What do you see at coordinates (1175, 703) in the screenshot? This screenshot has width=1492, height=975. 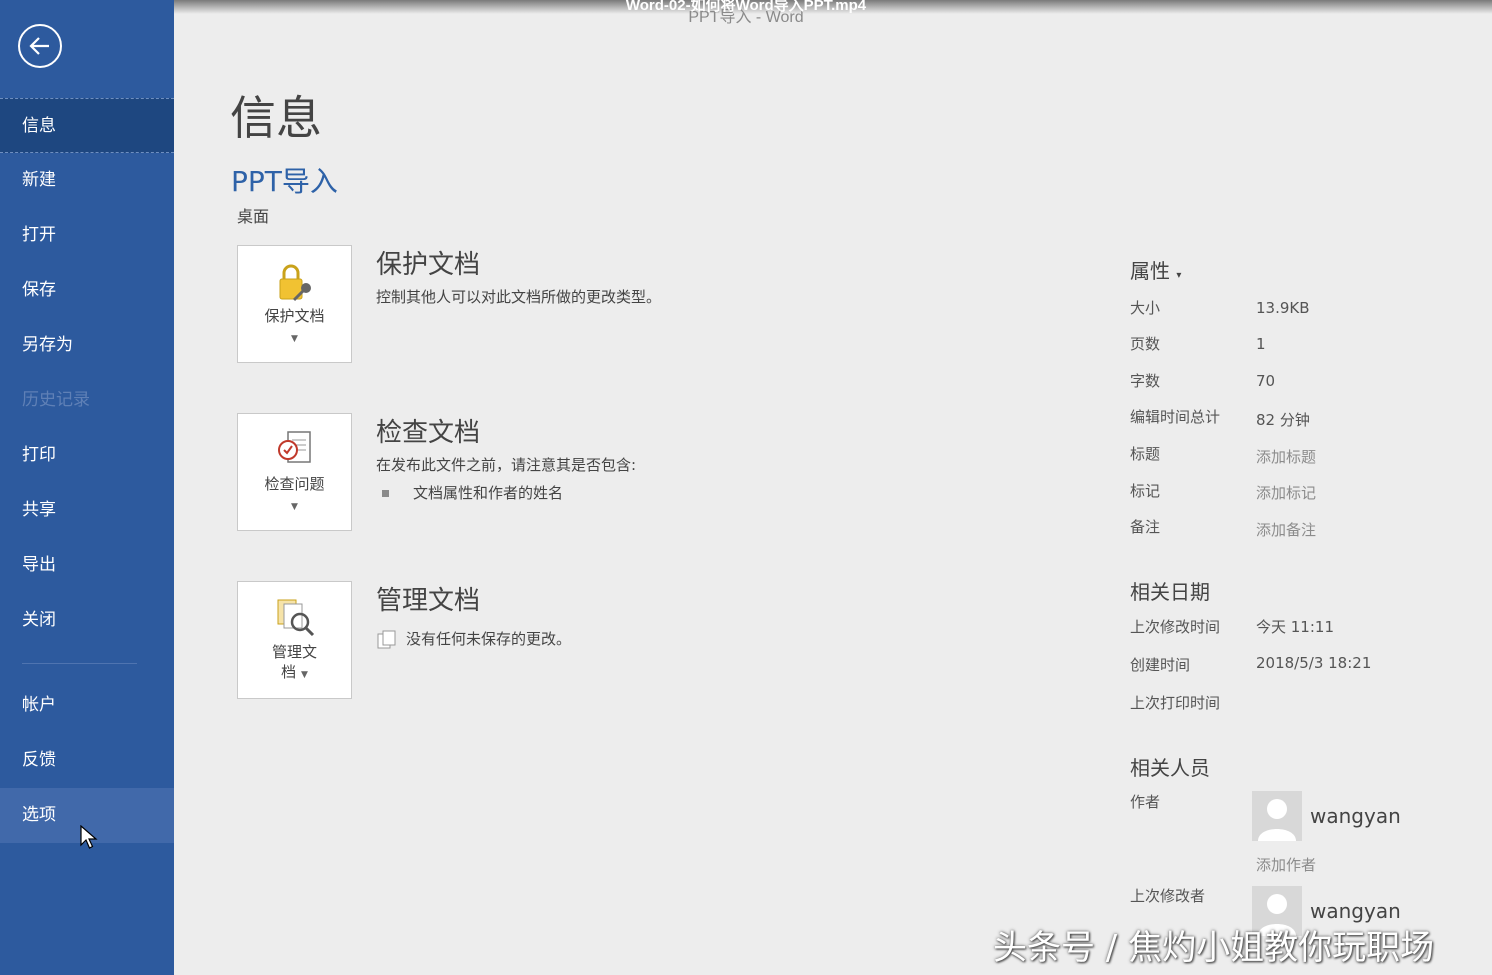 I see `date-label-printed: 上次打印时间` at bounding box center [1175, 703].